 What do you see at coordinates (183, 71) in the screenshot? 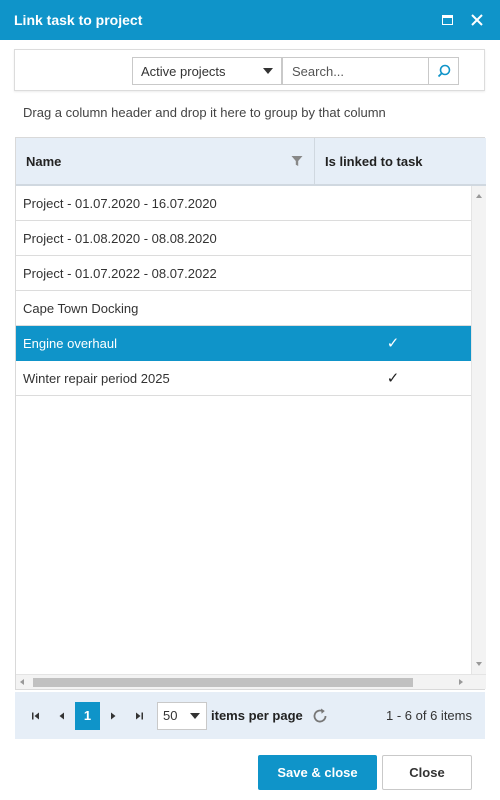
I see `project-filter-value: Active projects` at bounding box center [183, 71].